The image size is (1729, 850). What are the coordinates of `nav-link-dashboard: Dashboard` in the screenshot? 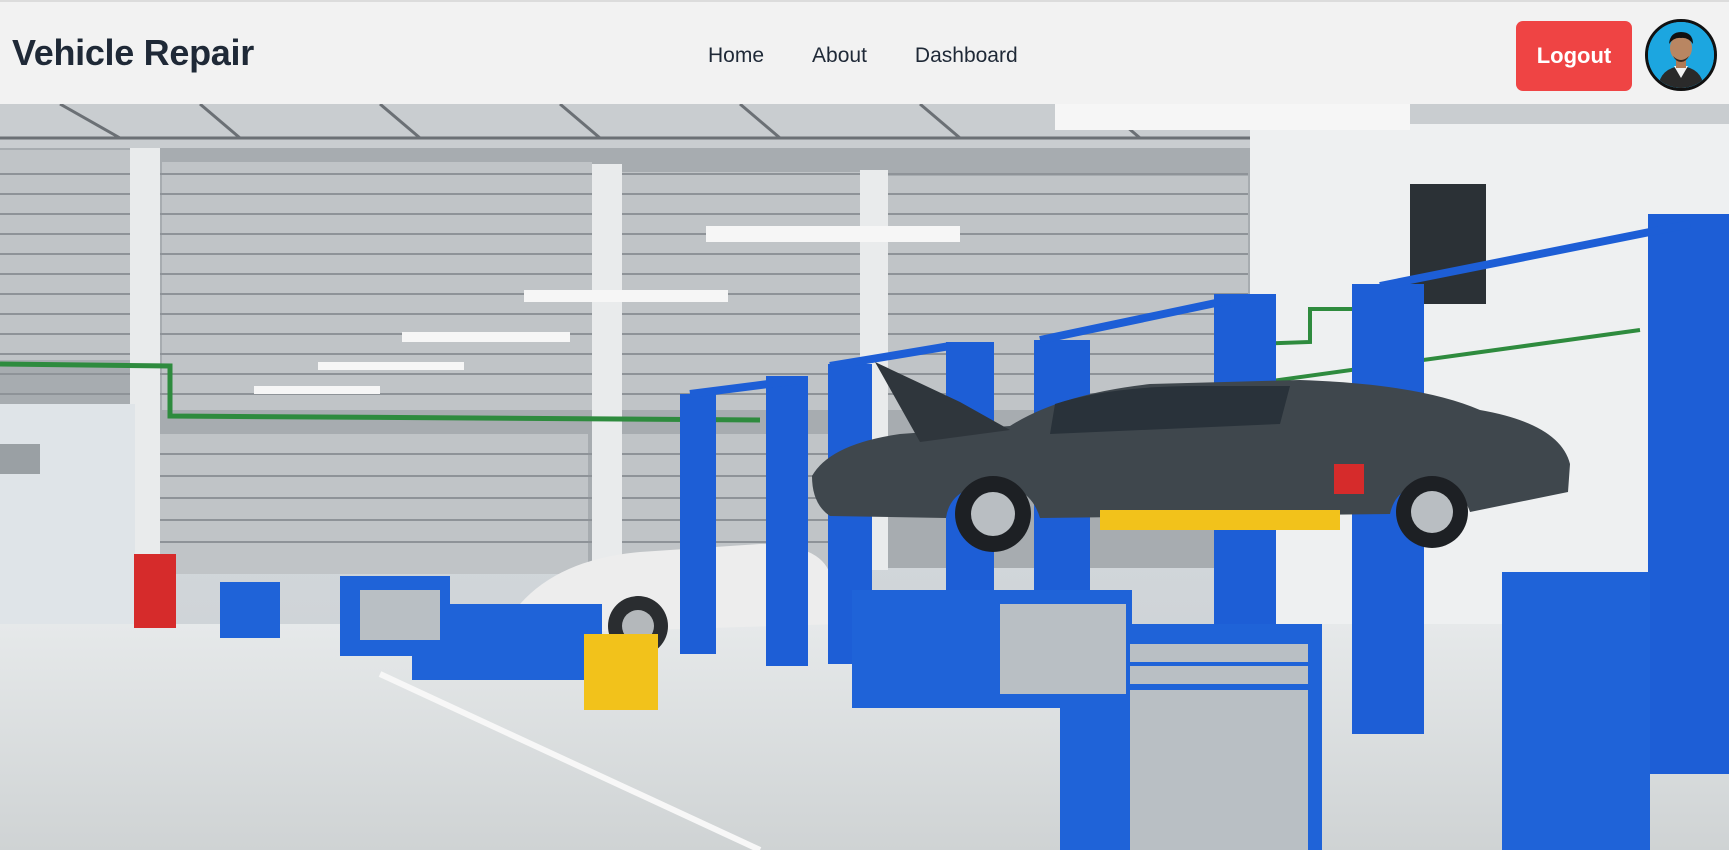 It's located at (966, 56).